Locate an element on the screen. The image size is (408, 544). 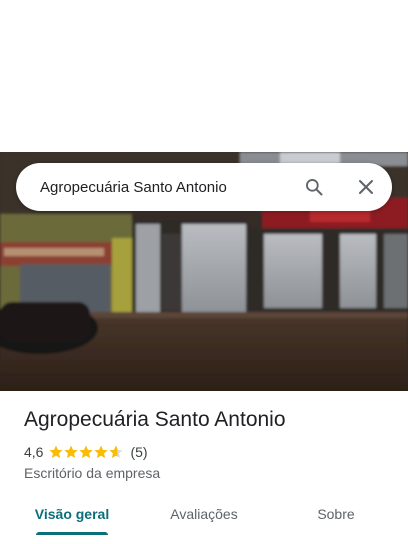
search-input: Agropecuária Santo Antonio is located at coordinates (167, 187).